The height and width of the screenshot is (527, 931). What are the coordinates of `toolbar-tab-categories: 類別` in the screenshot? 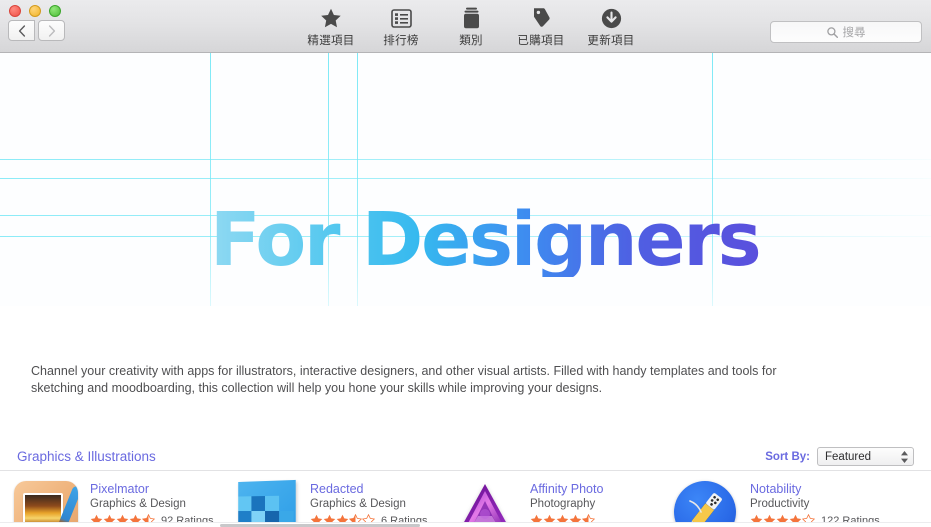 It's located at (471, 25).